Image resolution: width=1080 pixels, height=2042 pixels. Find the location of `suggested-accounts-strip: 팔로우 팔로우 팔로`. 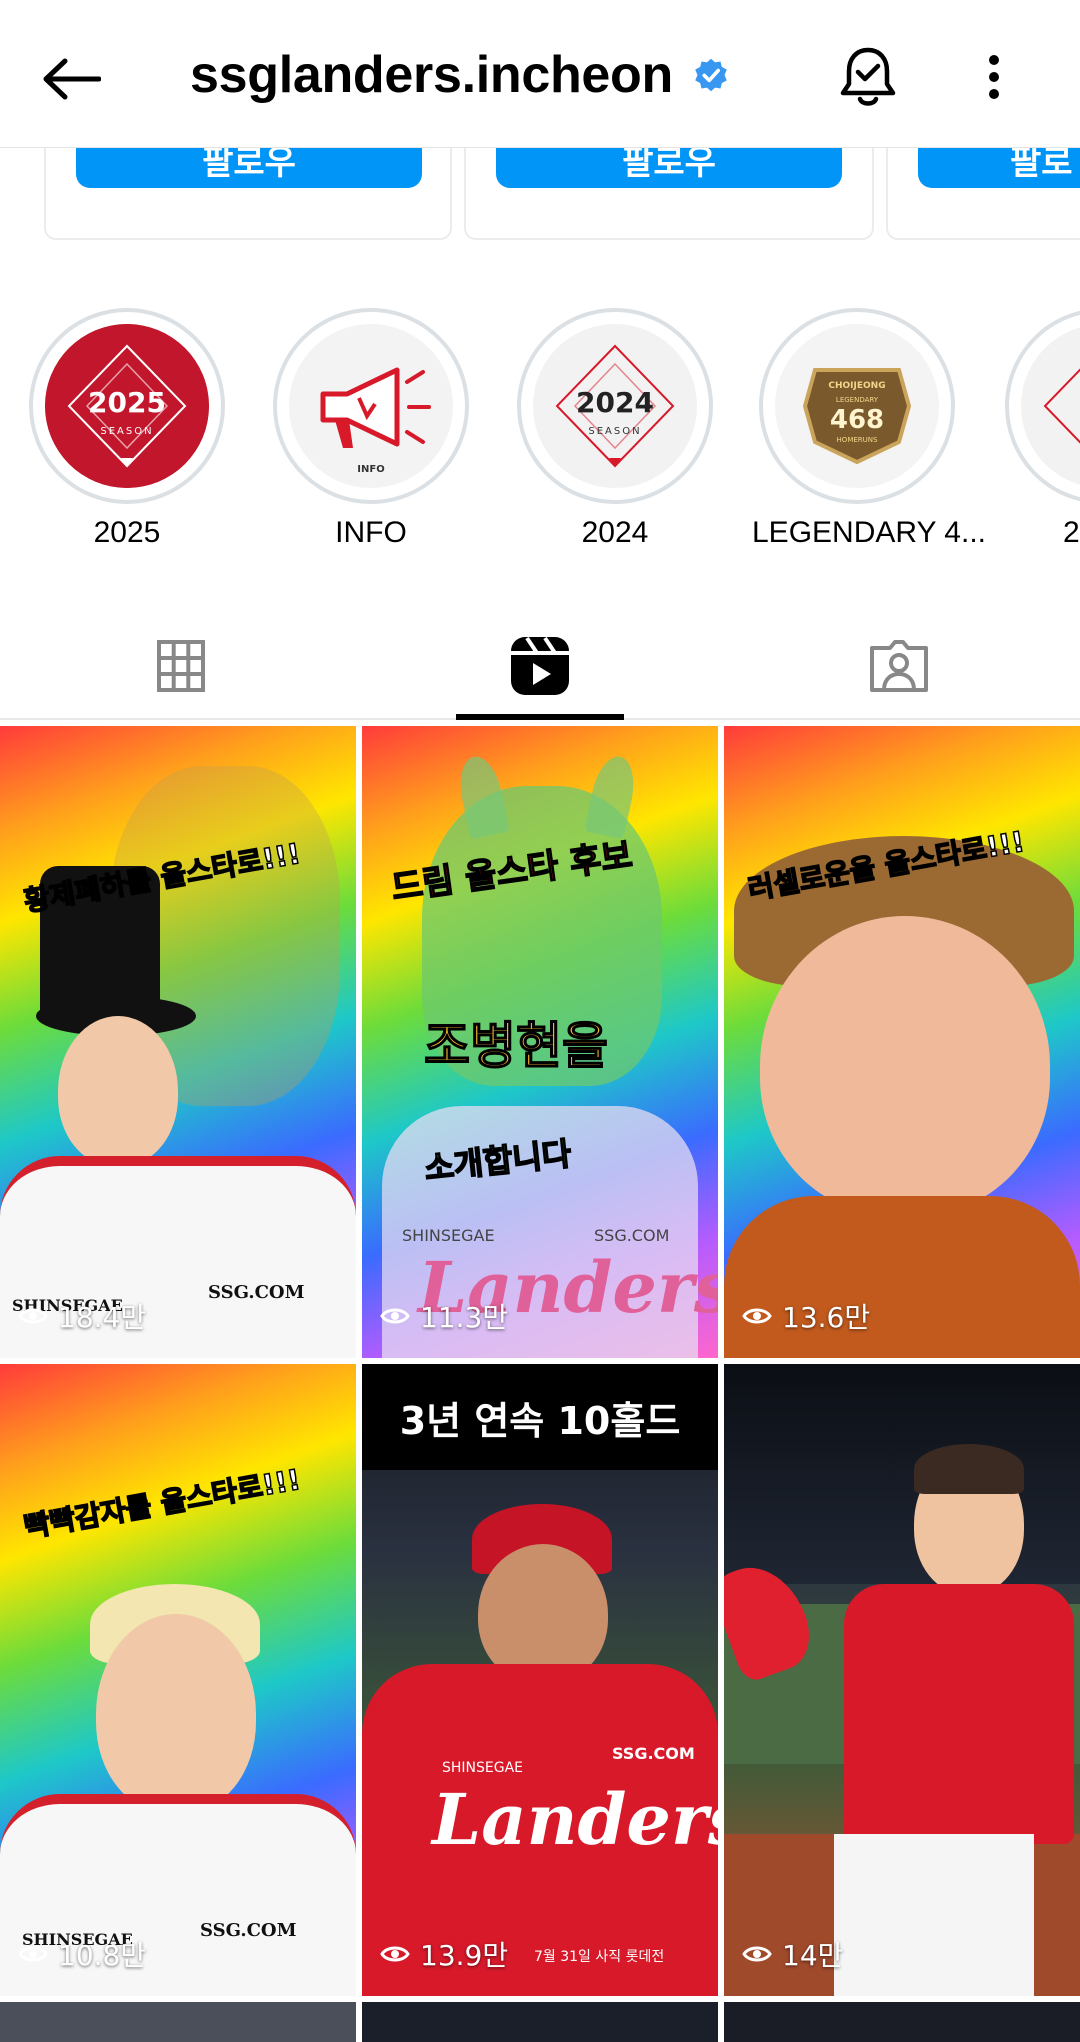

suggested-accounts-strip: 팔로우 팔로우 팔로 is located at coordinates (540, 196).